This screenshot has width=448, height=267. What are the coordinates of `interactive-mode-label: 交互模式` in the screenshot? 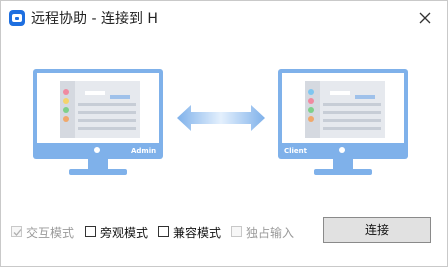 It's located at (50, 233).